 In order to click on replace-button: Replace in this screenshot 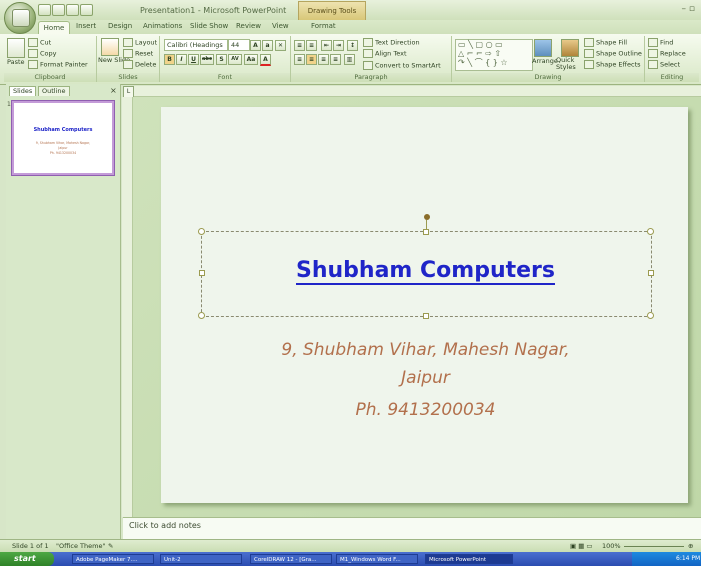, I will do `click(667, 53)`.